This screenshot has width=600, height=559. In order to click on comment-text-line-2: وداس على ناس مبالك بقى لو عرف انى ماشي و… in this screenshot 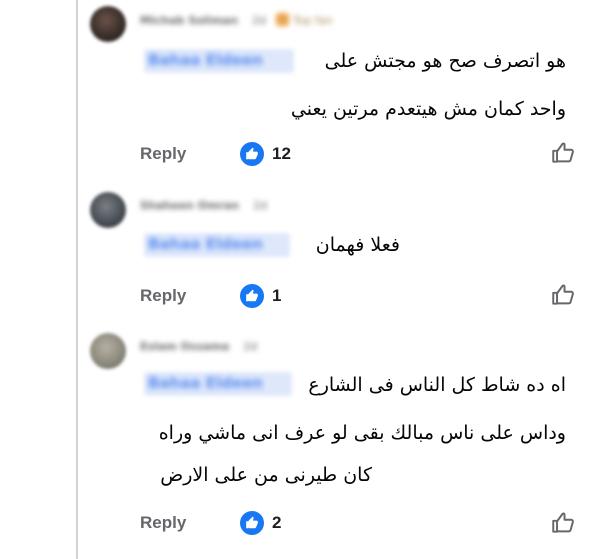, I will do `click(362, 433)`.